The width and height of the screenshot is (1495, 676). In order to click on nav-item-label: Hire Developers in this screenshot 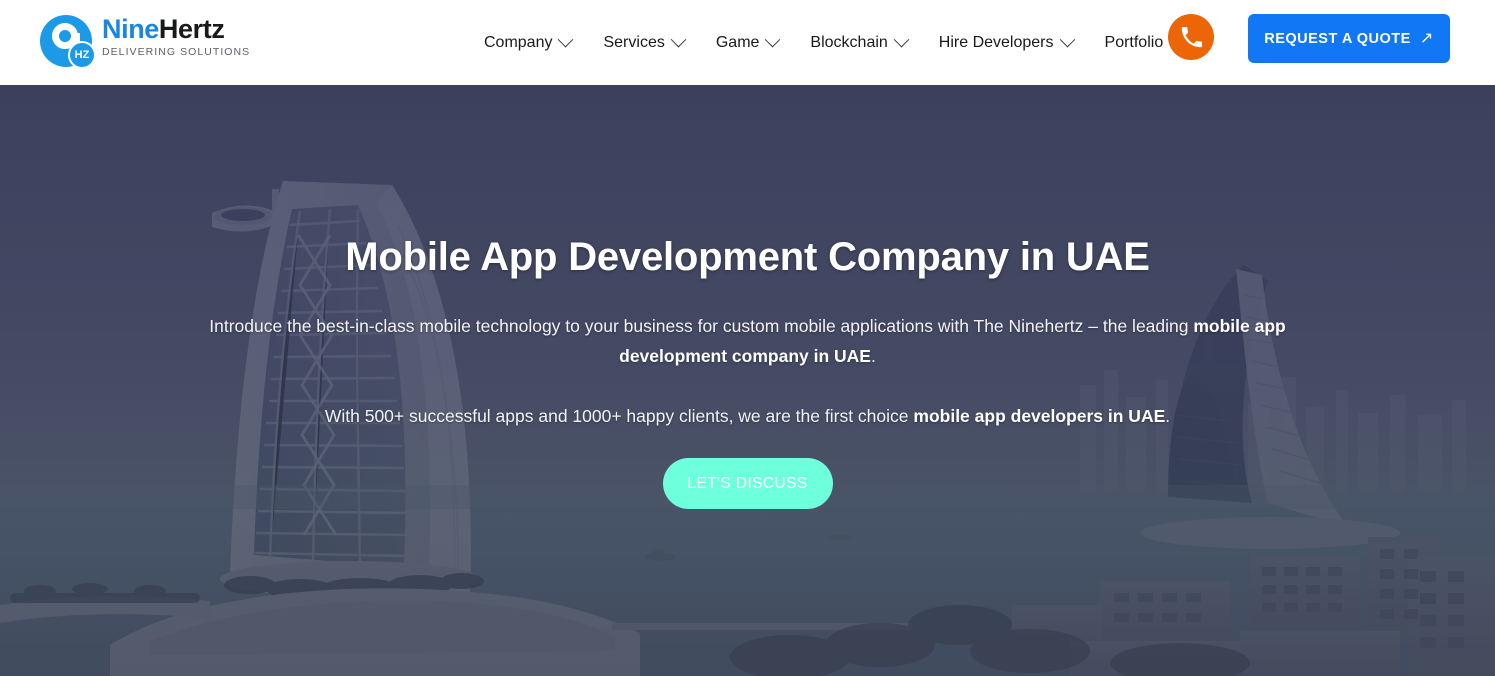, I will do `click(996, 42)`.